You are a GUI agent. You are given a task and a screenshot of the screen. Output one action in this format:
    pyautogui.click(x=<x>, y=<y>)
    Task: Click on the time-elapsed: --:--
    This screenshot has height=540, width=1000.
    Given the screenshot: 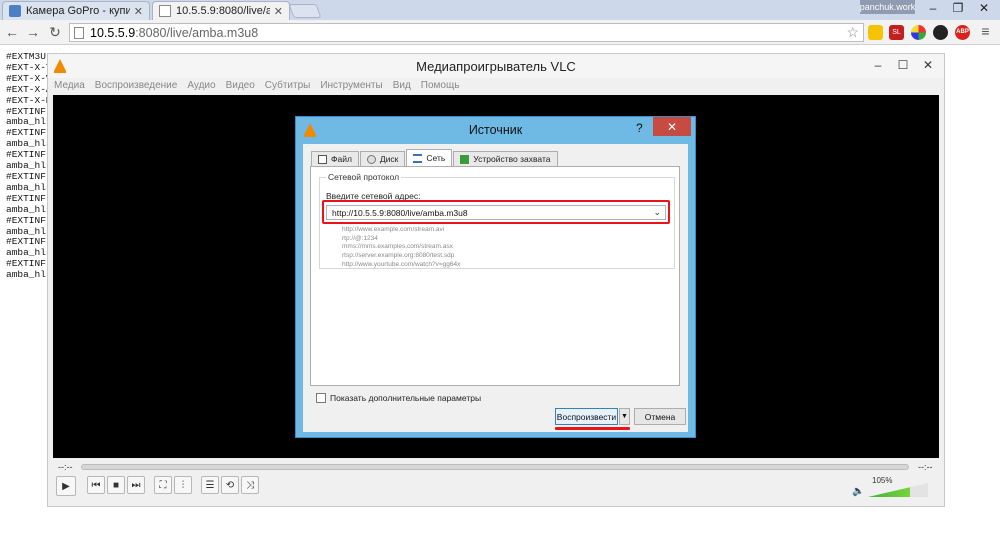 What is the action you would take?
    pyautogui.click(x=65, y=467)
    